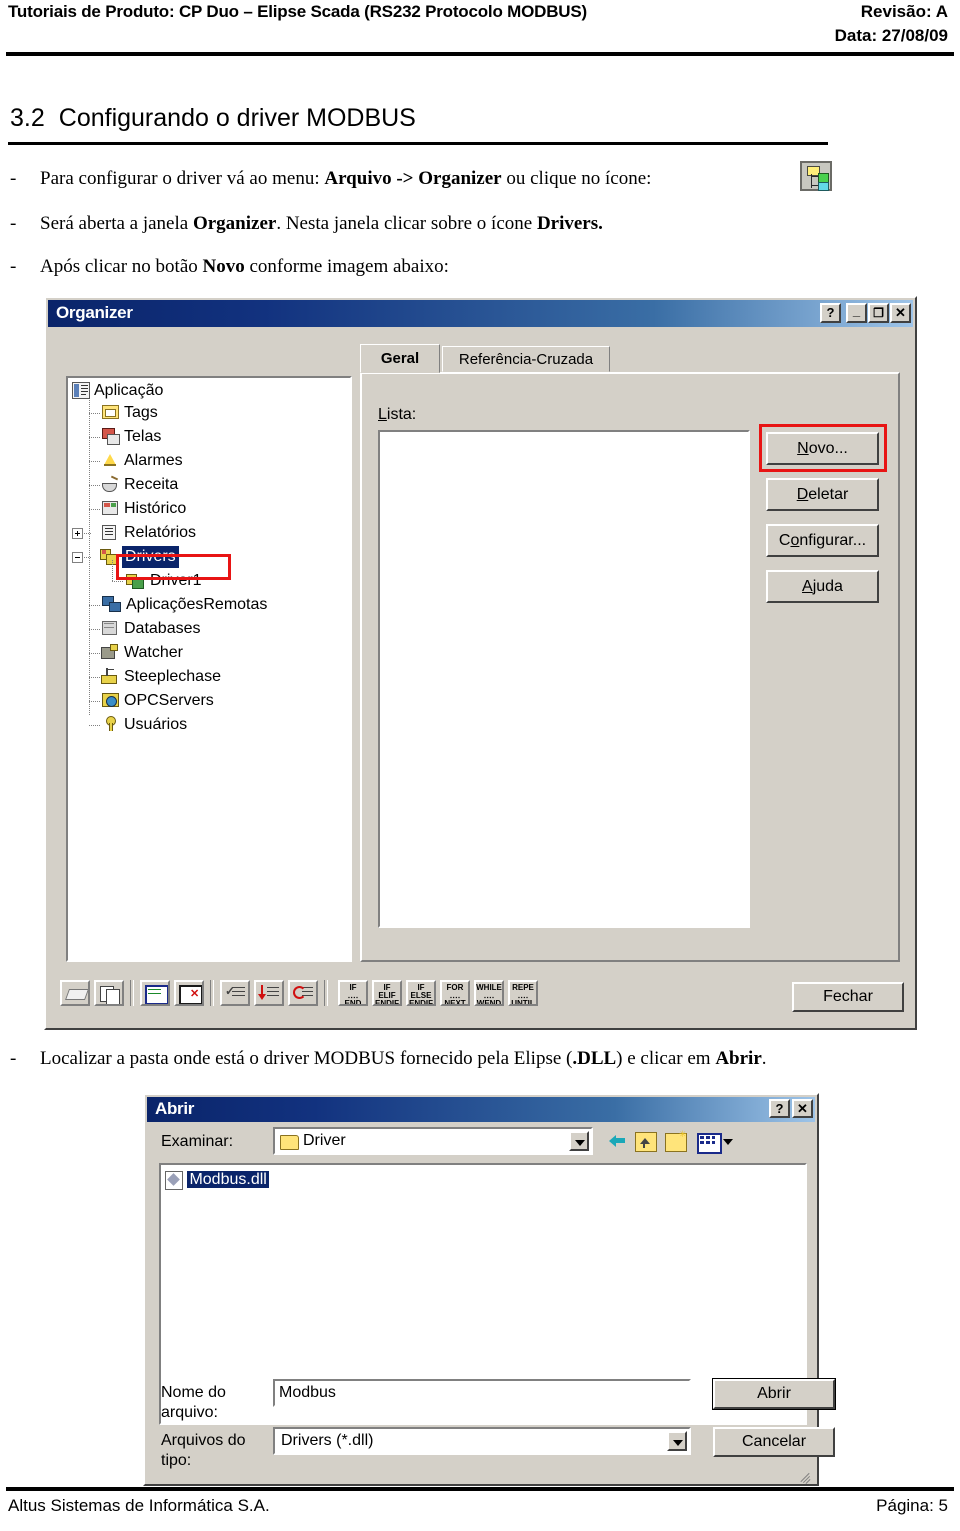 This screenshot has width=960, height=1531. I want to click on filetype-combo: Drivers (*.dll), so click(482, 1441).